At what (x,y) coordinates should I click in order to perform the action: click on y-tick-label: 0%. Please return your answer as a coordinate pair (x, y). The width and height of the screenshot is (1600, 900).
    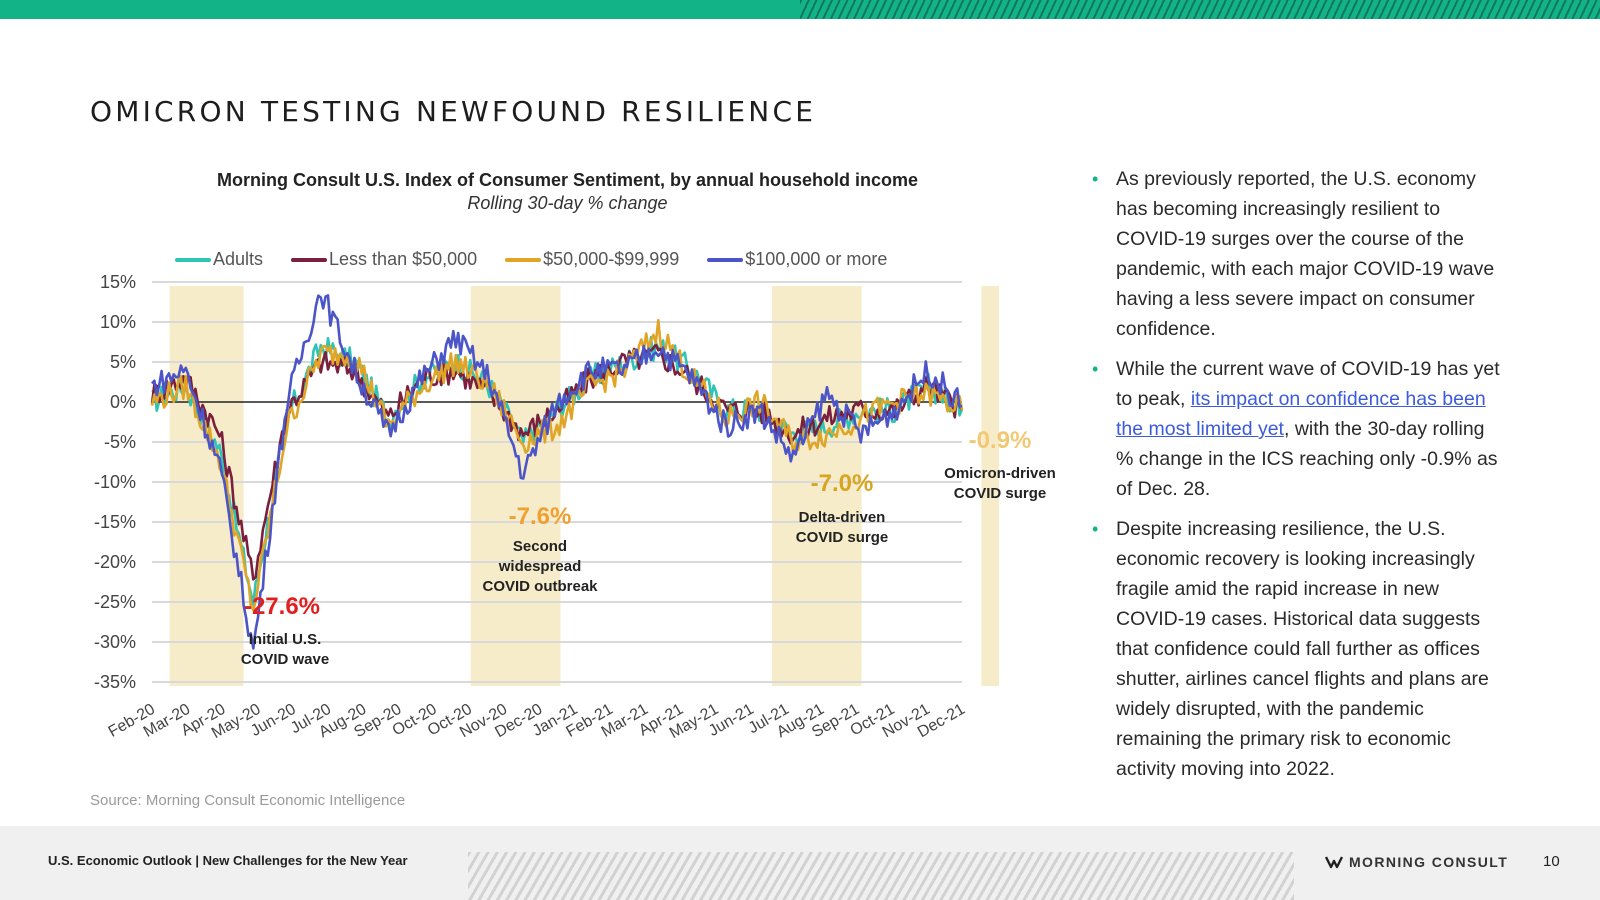
    Looking at the image, I should click on (123, 402).